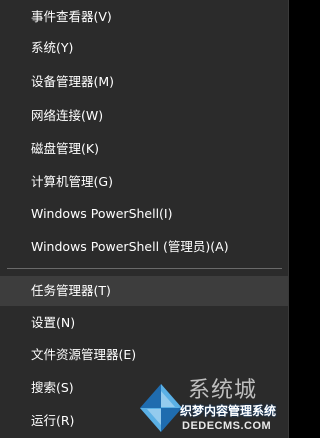 This screenshot has width=320, height=438. What do you see at coordinates (144, 149) in the screenshot?
I see `menu-item-disk-management: 磁盘管理(K)` at bounding box center [144, 149].